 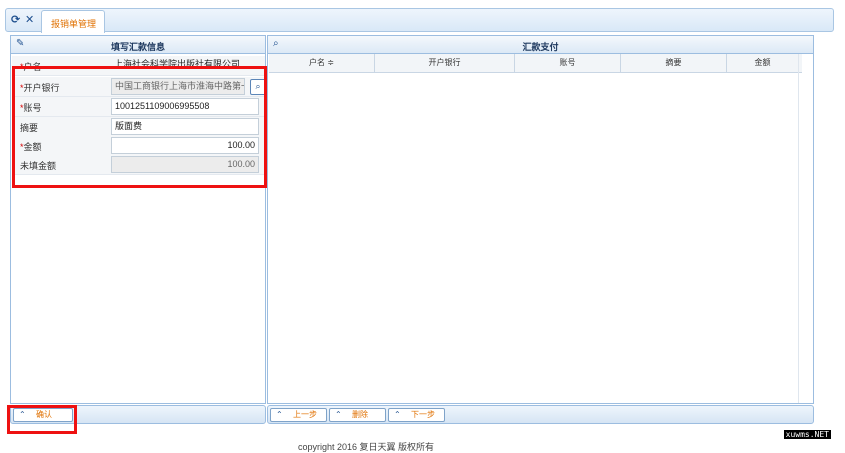 I want to click on column-header-bank: 开户银行, so click(x=445, y=63).